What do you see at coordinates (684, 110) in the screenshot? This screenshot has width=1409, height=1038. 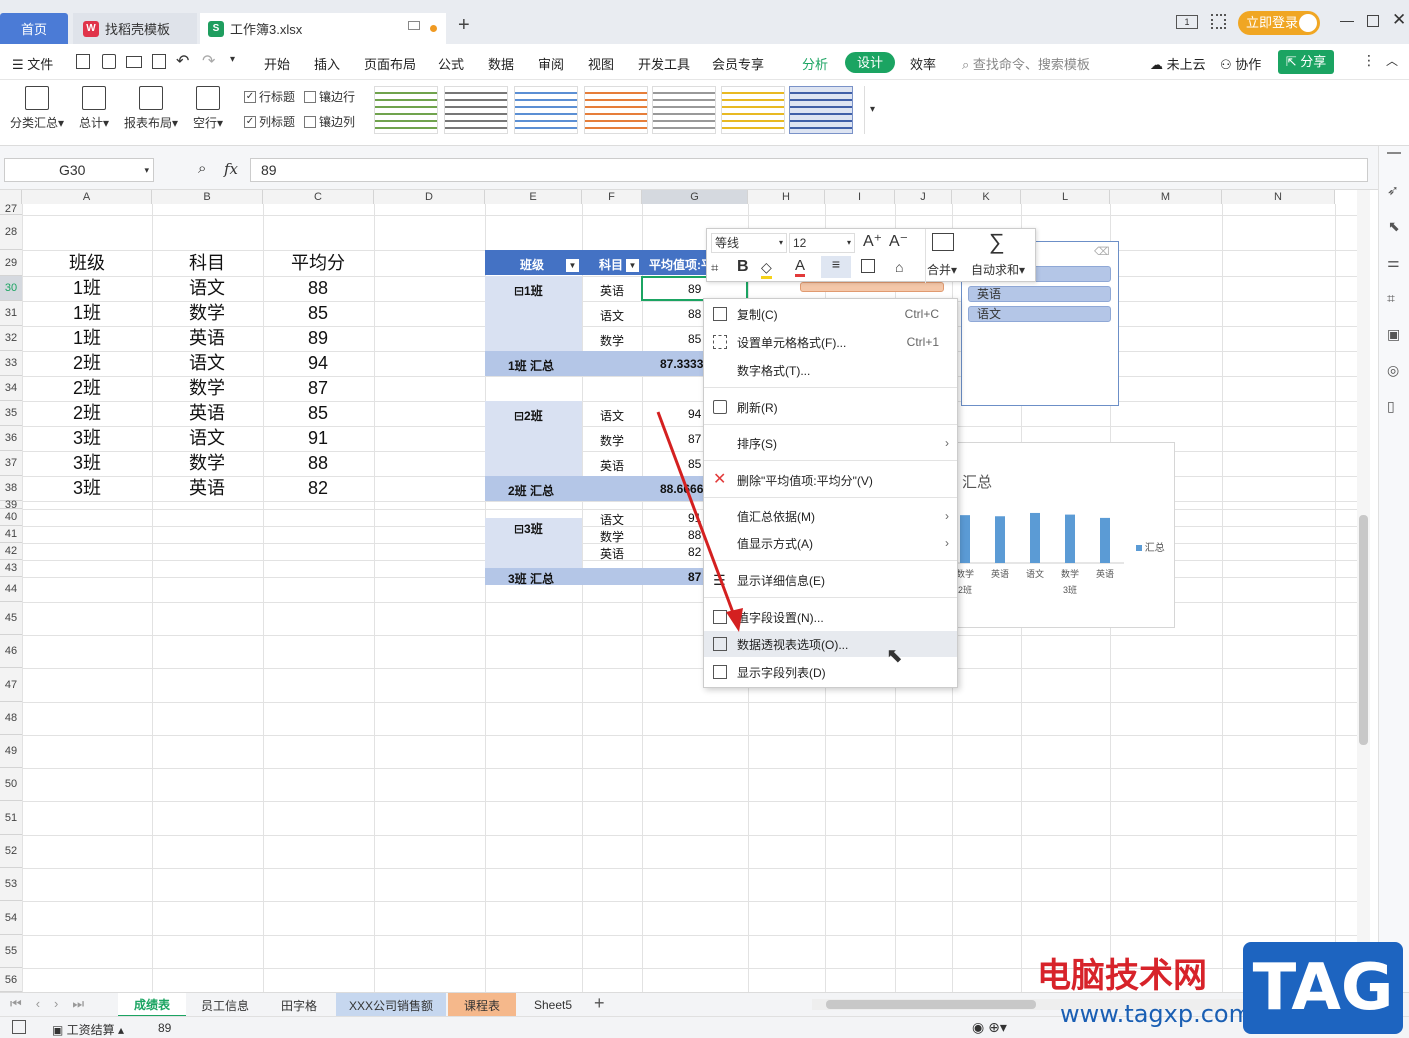 I see `pivot-style-silver` at bounding box center [684, 110].